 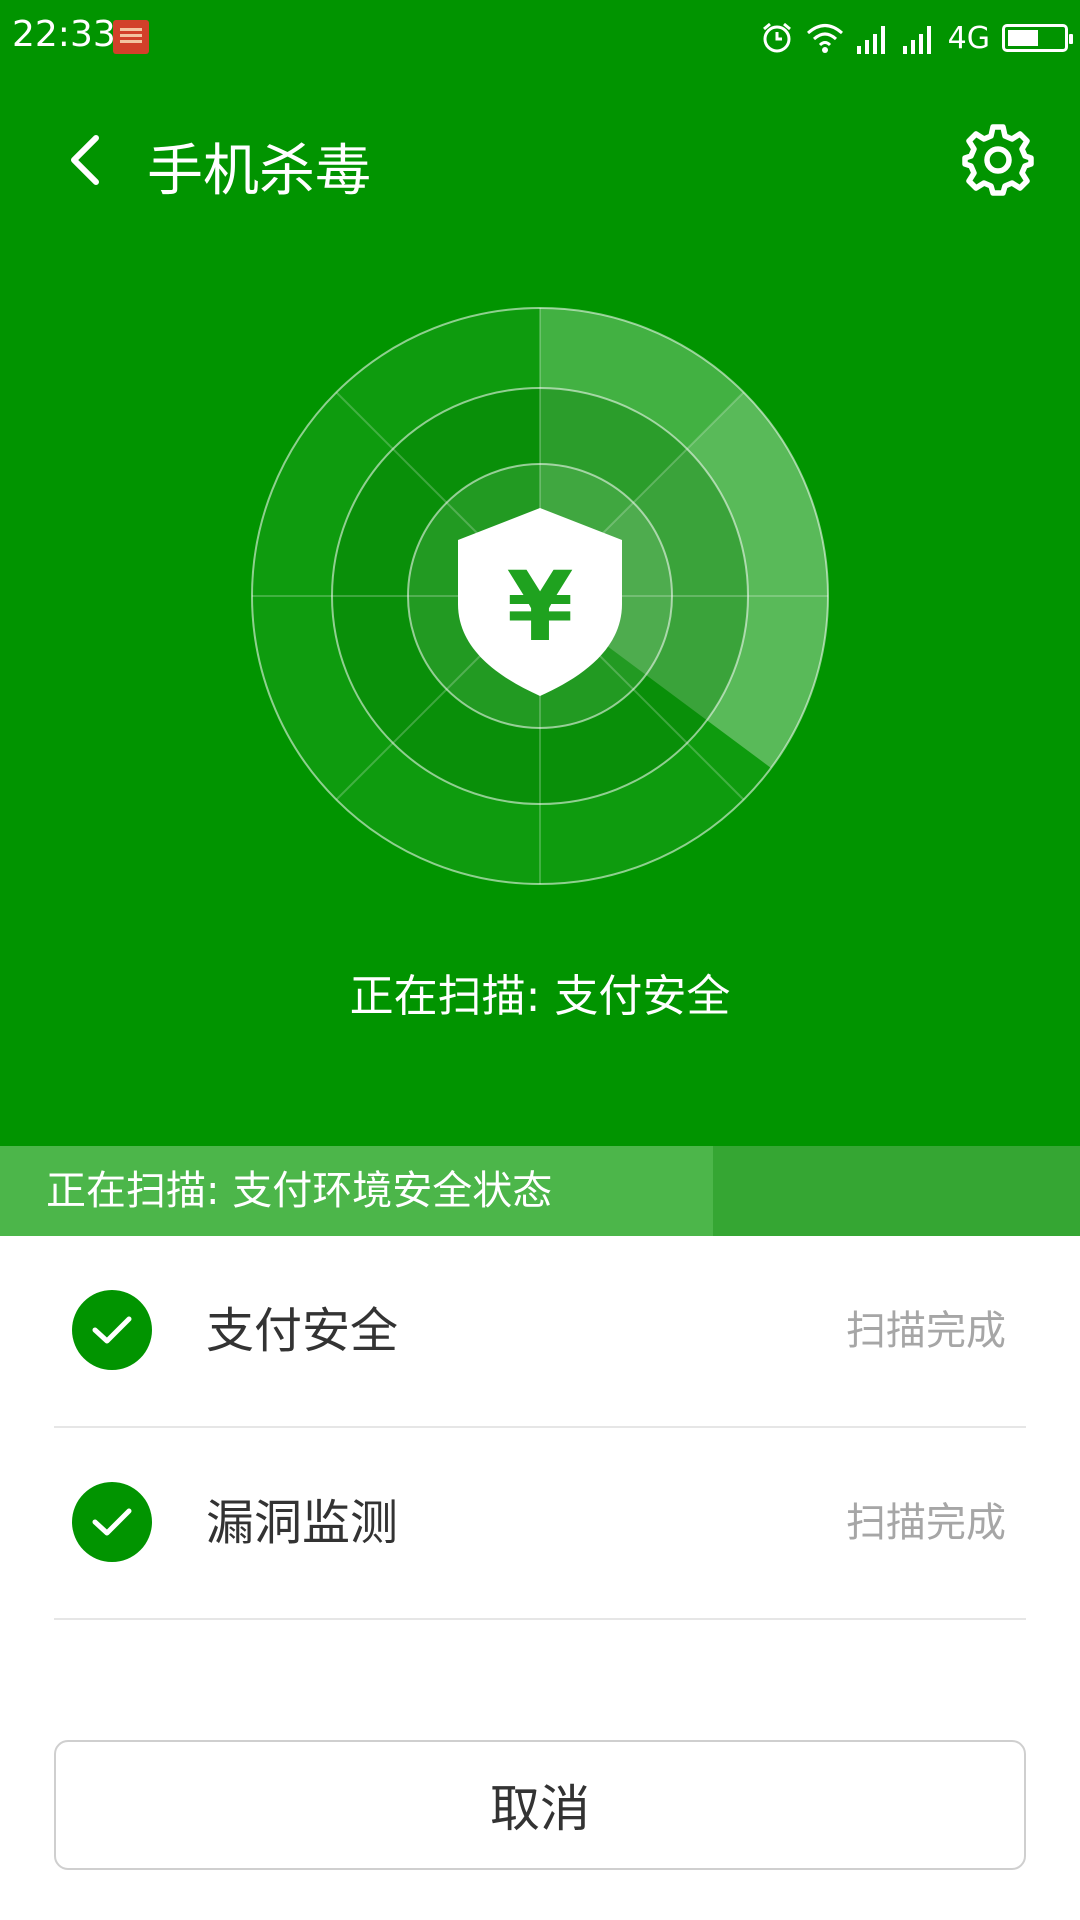 What do you see at coordinates (540, 1805) in the screenshot?
I see `cancel-button: 取消` at bounding box center [540, 1805].